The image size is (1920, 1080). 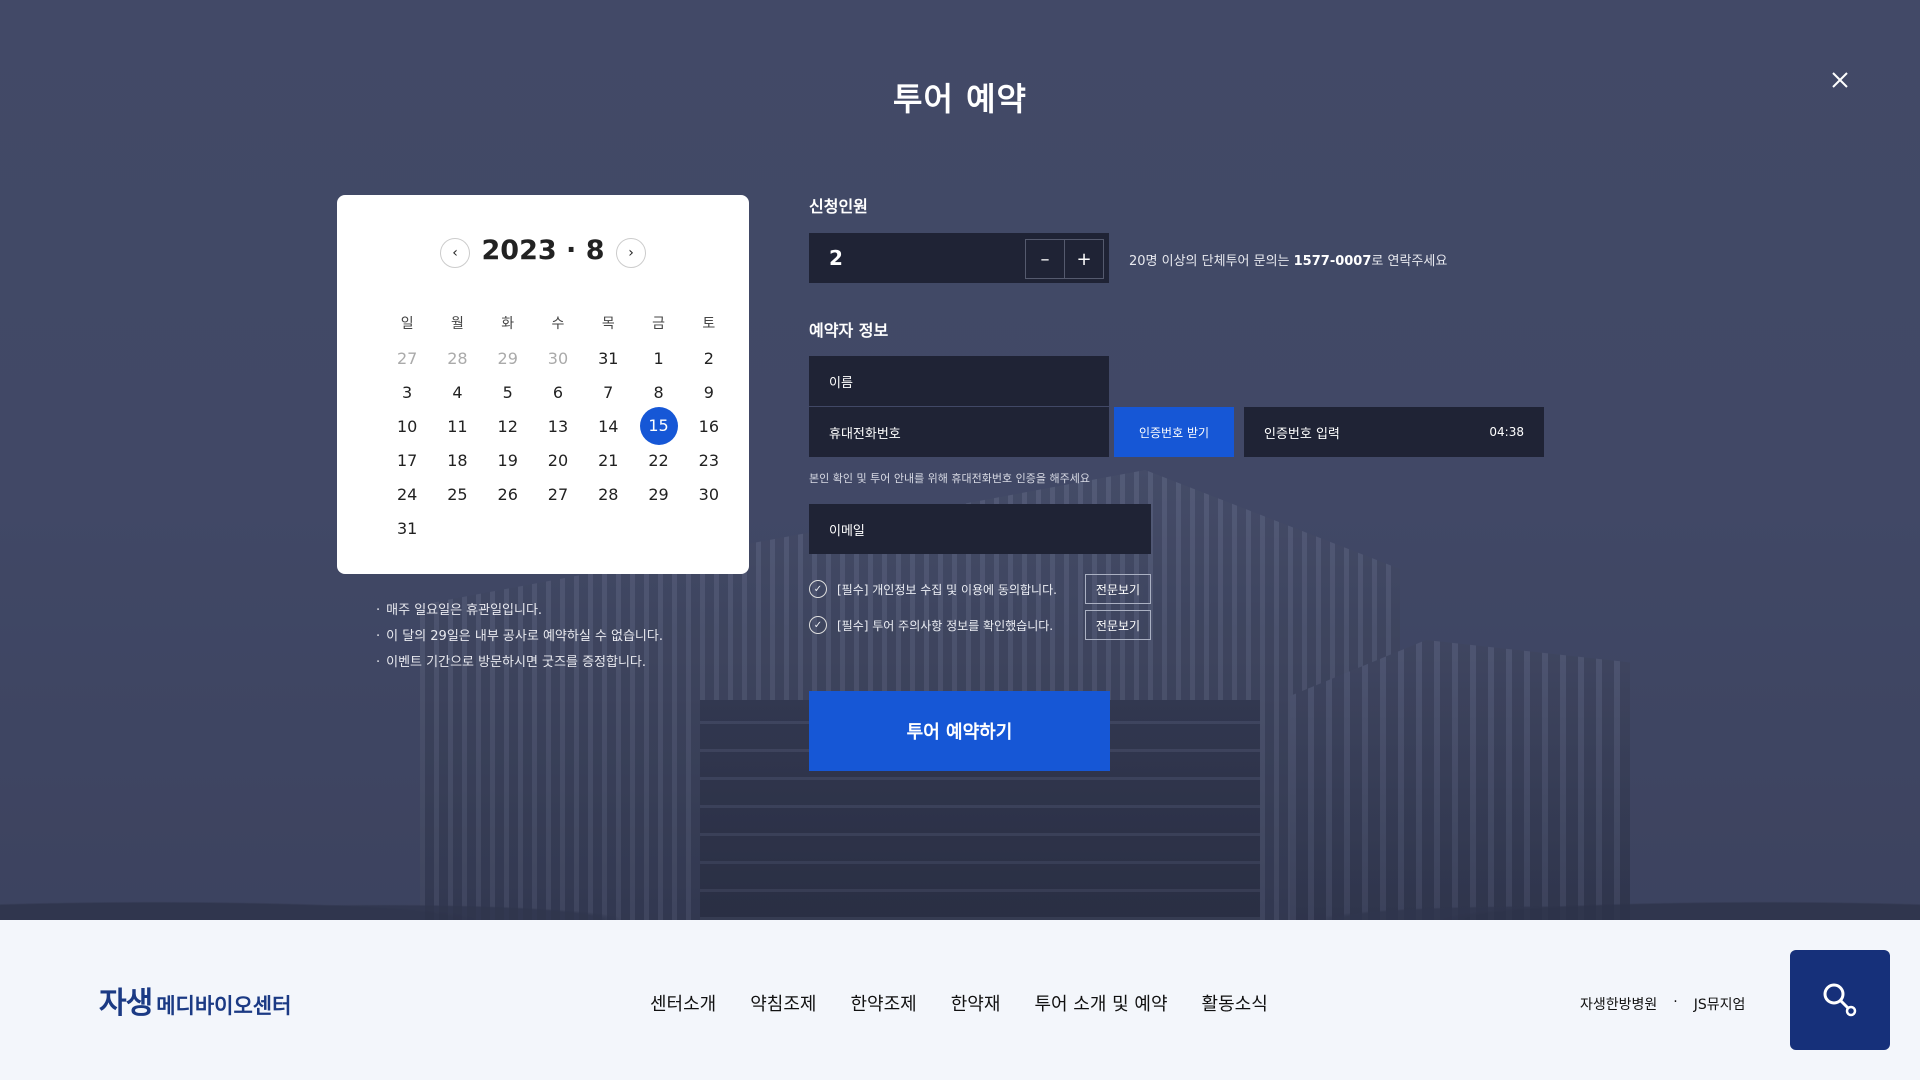 What do you see at coordinates (126, 1003) in the screenshot?
I see `logo-main: 자생` at bounding box center [126, 1003].